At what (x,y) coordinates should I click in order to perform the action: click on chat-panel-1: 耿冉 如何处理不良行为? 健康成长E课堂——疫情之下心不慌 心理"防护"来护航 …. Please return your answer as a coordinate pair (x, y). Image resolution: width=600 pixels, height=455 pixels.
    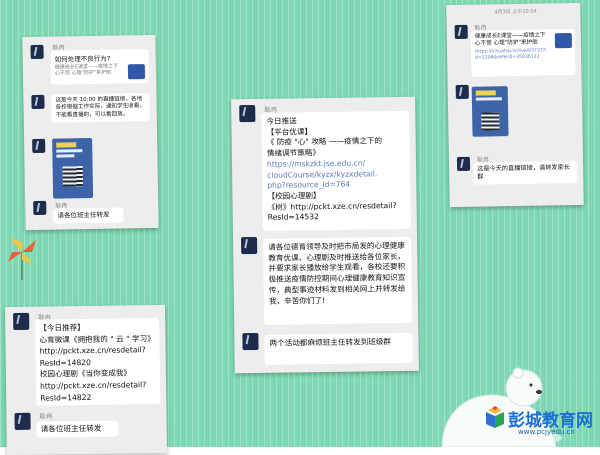
    Looking at the image, I should click on (90, 132).